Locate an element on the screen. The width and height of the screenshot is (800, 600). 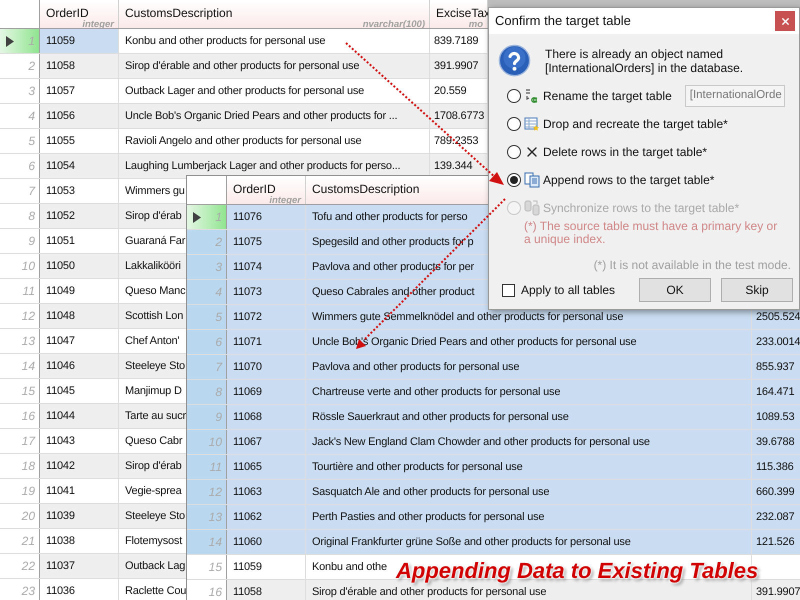
row-header: 5 is located at coordinates (207, 317).